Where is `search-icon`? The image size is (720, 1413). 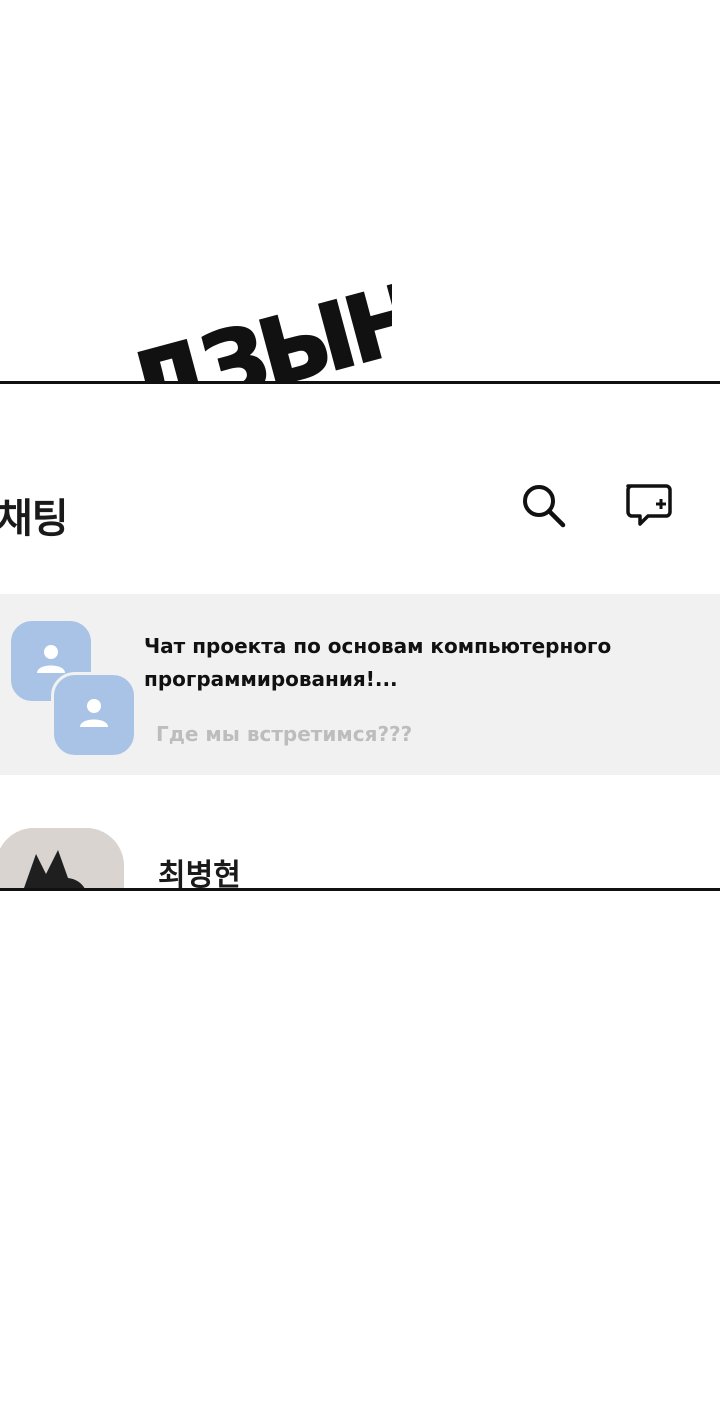
search-icon is located at coordinates (544, 506).